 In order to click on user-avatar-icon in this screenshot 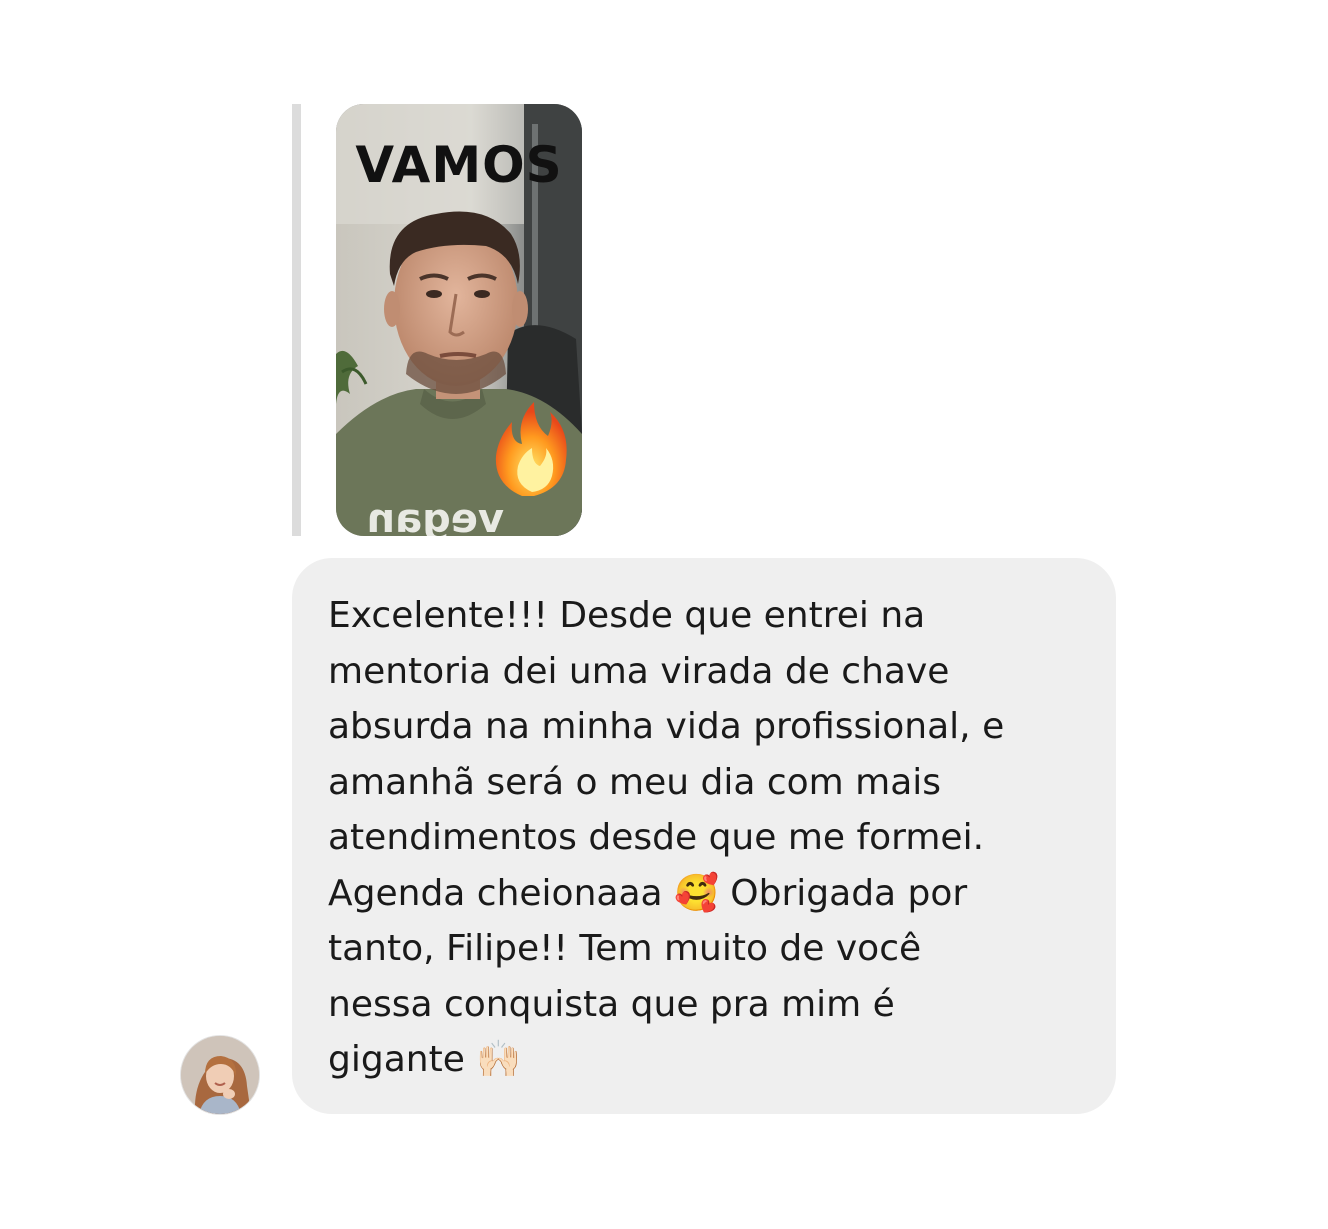, I will do `click(220, 1075)`.